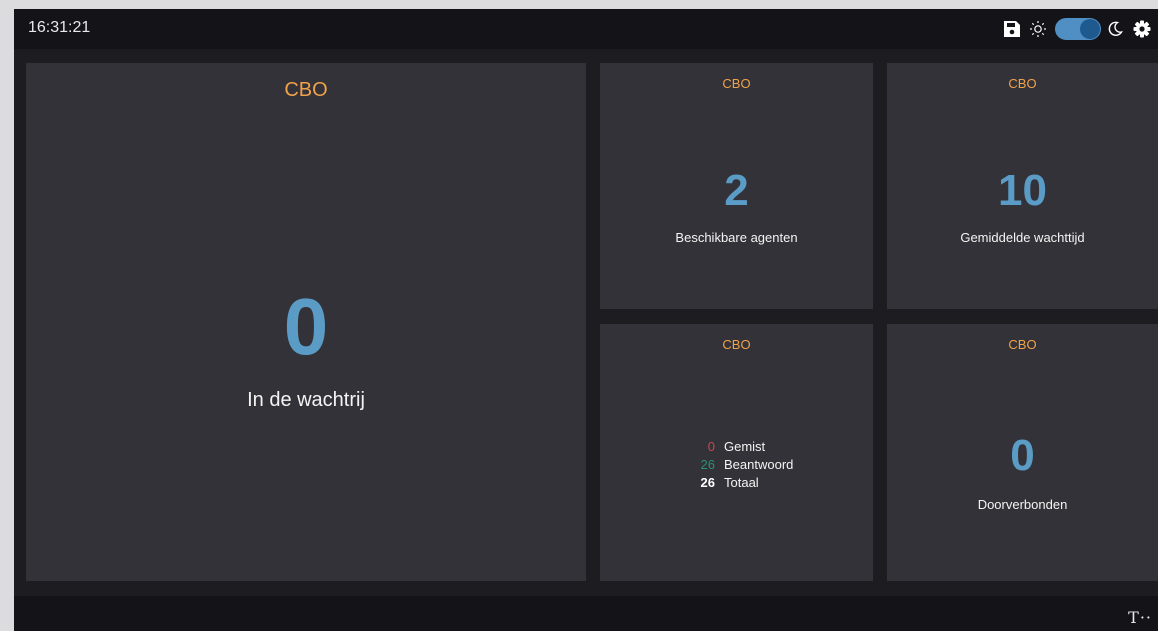  I want to click on wait-time-tile: CBO 10 Gemiddelde wachttijd, so click(1022, 186).